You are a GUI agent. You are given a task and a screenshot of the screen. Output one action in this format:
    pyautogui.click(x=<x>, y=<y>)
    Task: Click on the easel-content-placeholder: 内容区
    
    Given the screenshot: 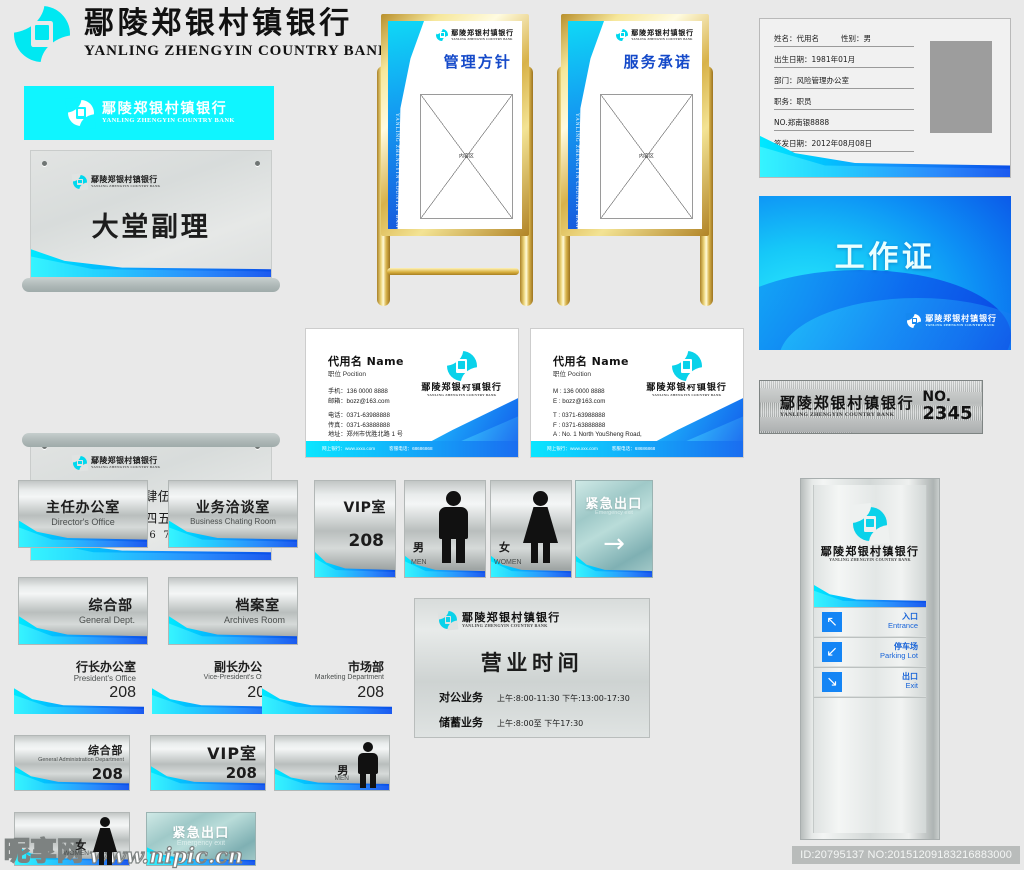 What is the action you would take?
    pyautogui.click(x=466, y=156)
    